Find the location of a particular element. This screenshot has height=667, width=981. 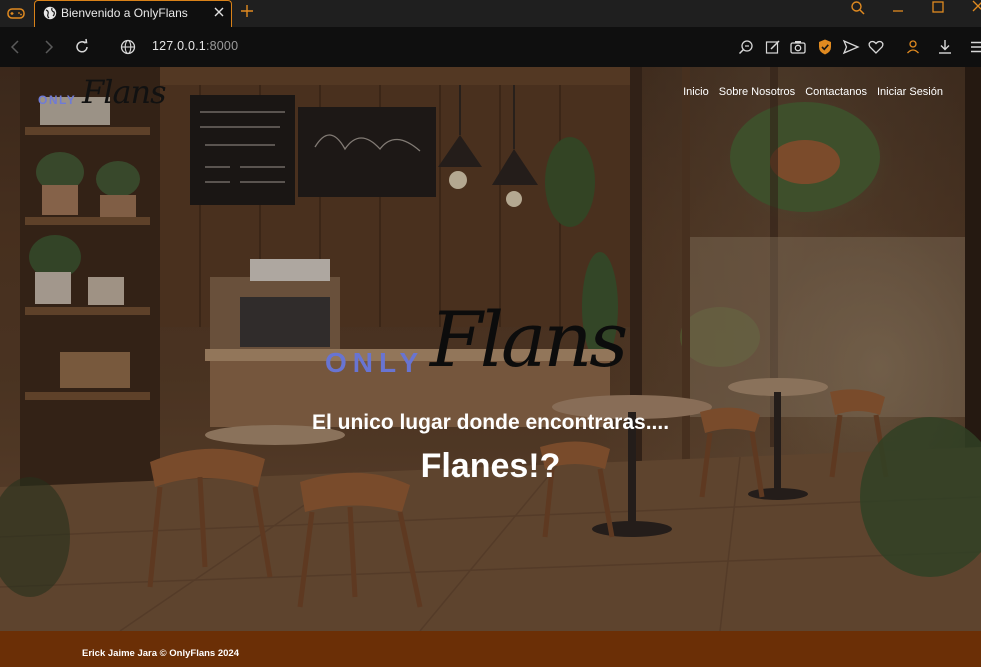

nav-link-contactanos: Contactanos is located at coordinates (836, 92).